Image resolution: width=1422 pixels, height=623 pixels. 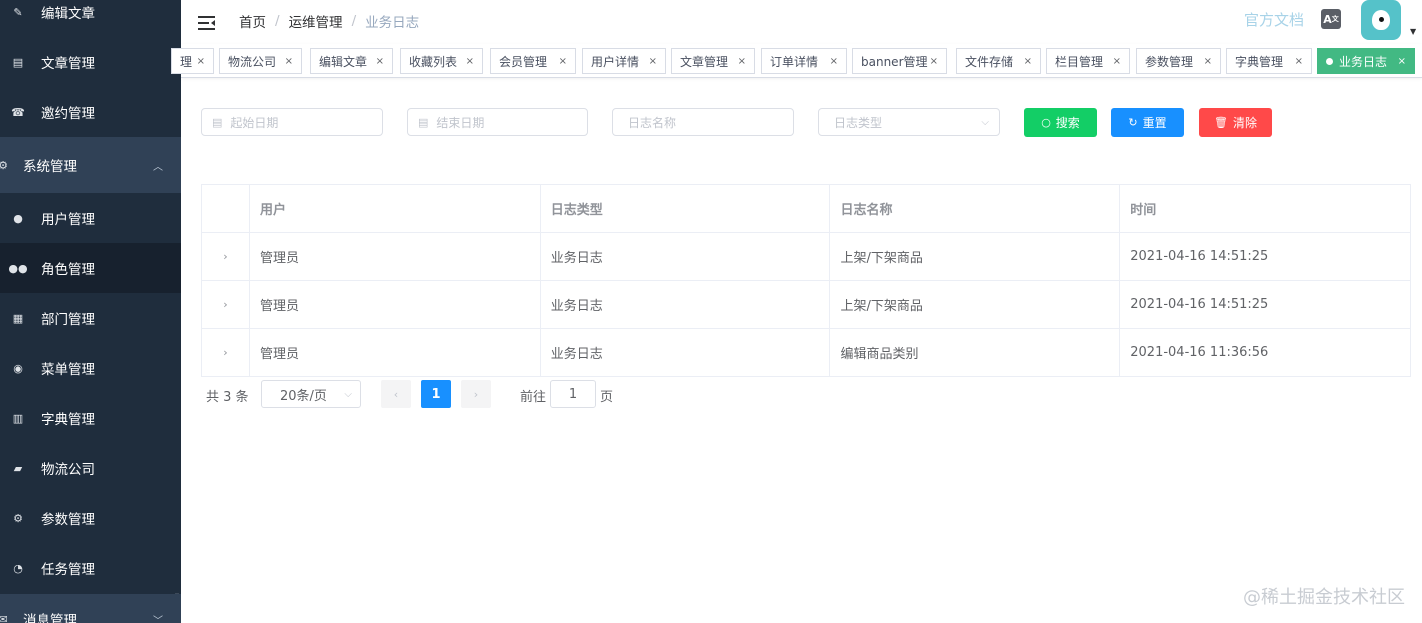 I want to click on page-size-select: 20条/页 ⌵, so click(x=311, y=394).